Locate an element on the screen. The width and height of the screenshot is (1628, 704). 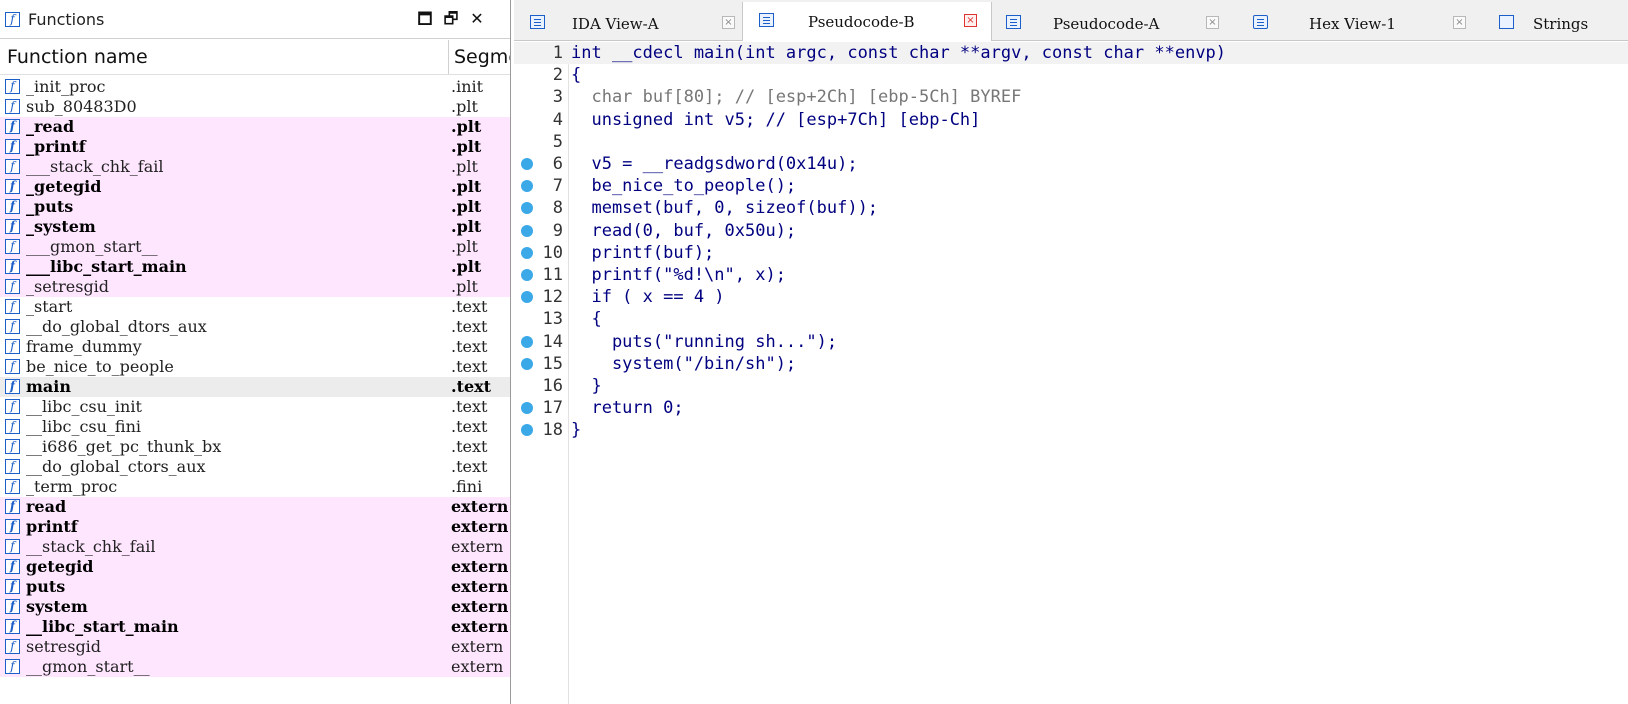
code-line: 18} is located at coordinates (1071, 430).